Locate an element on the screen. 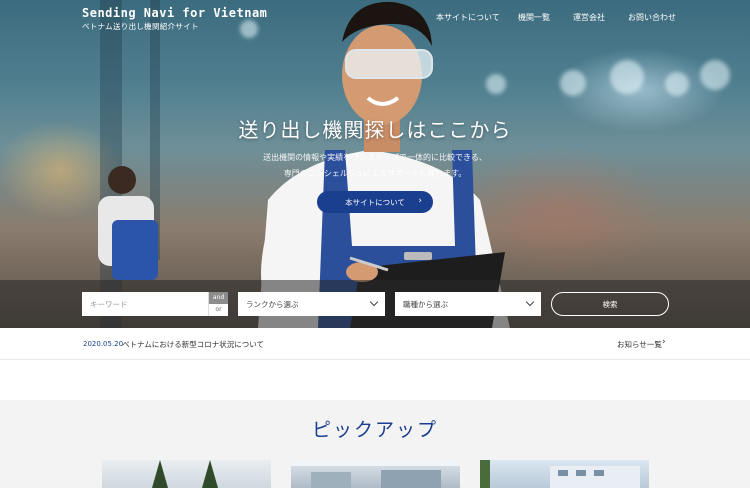  logo-name: Sending Navi for Vietnam is located at coordinates (175, 13).